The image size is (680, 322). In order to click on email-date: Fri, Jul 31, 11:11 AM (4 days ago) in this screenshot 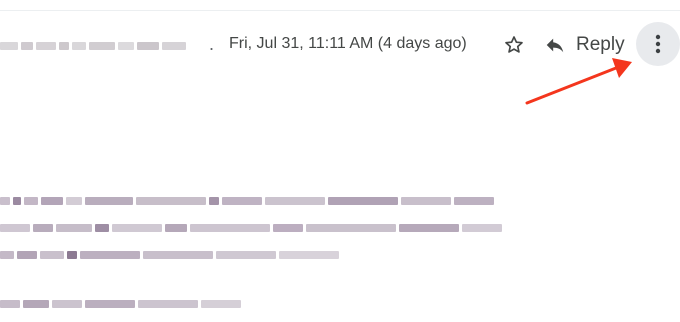, I will do `click(348, 43)`.